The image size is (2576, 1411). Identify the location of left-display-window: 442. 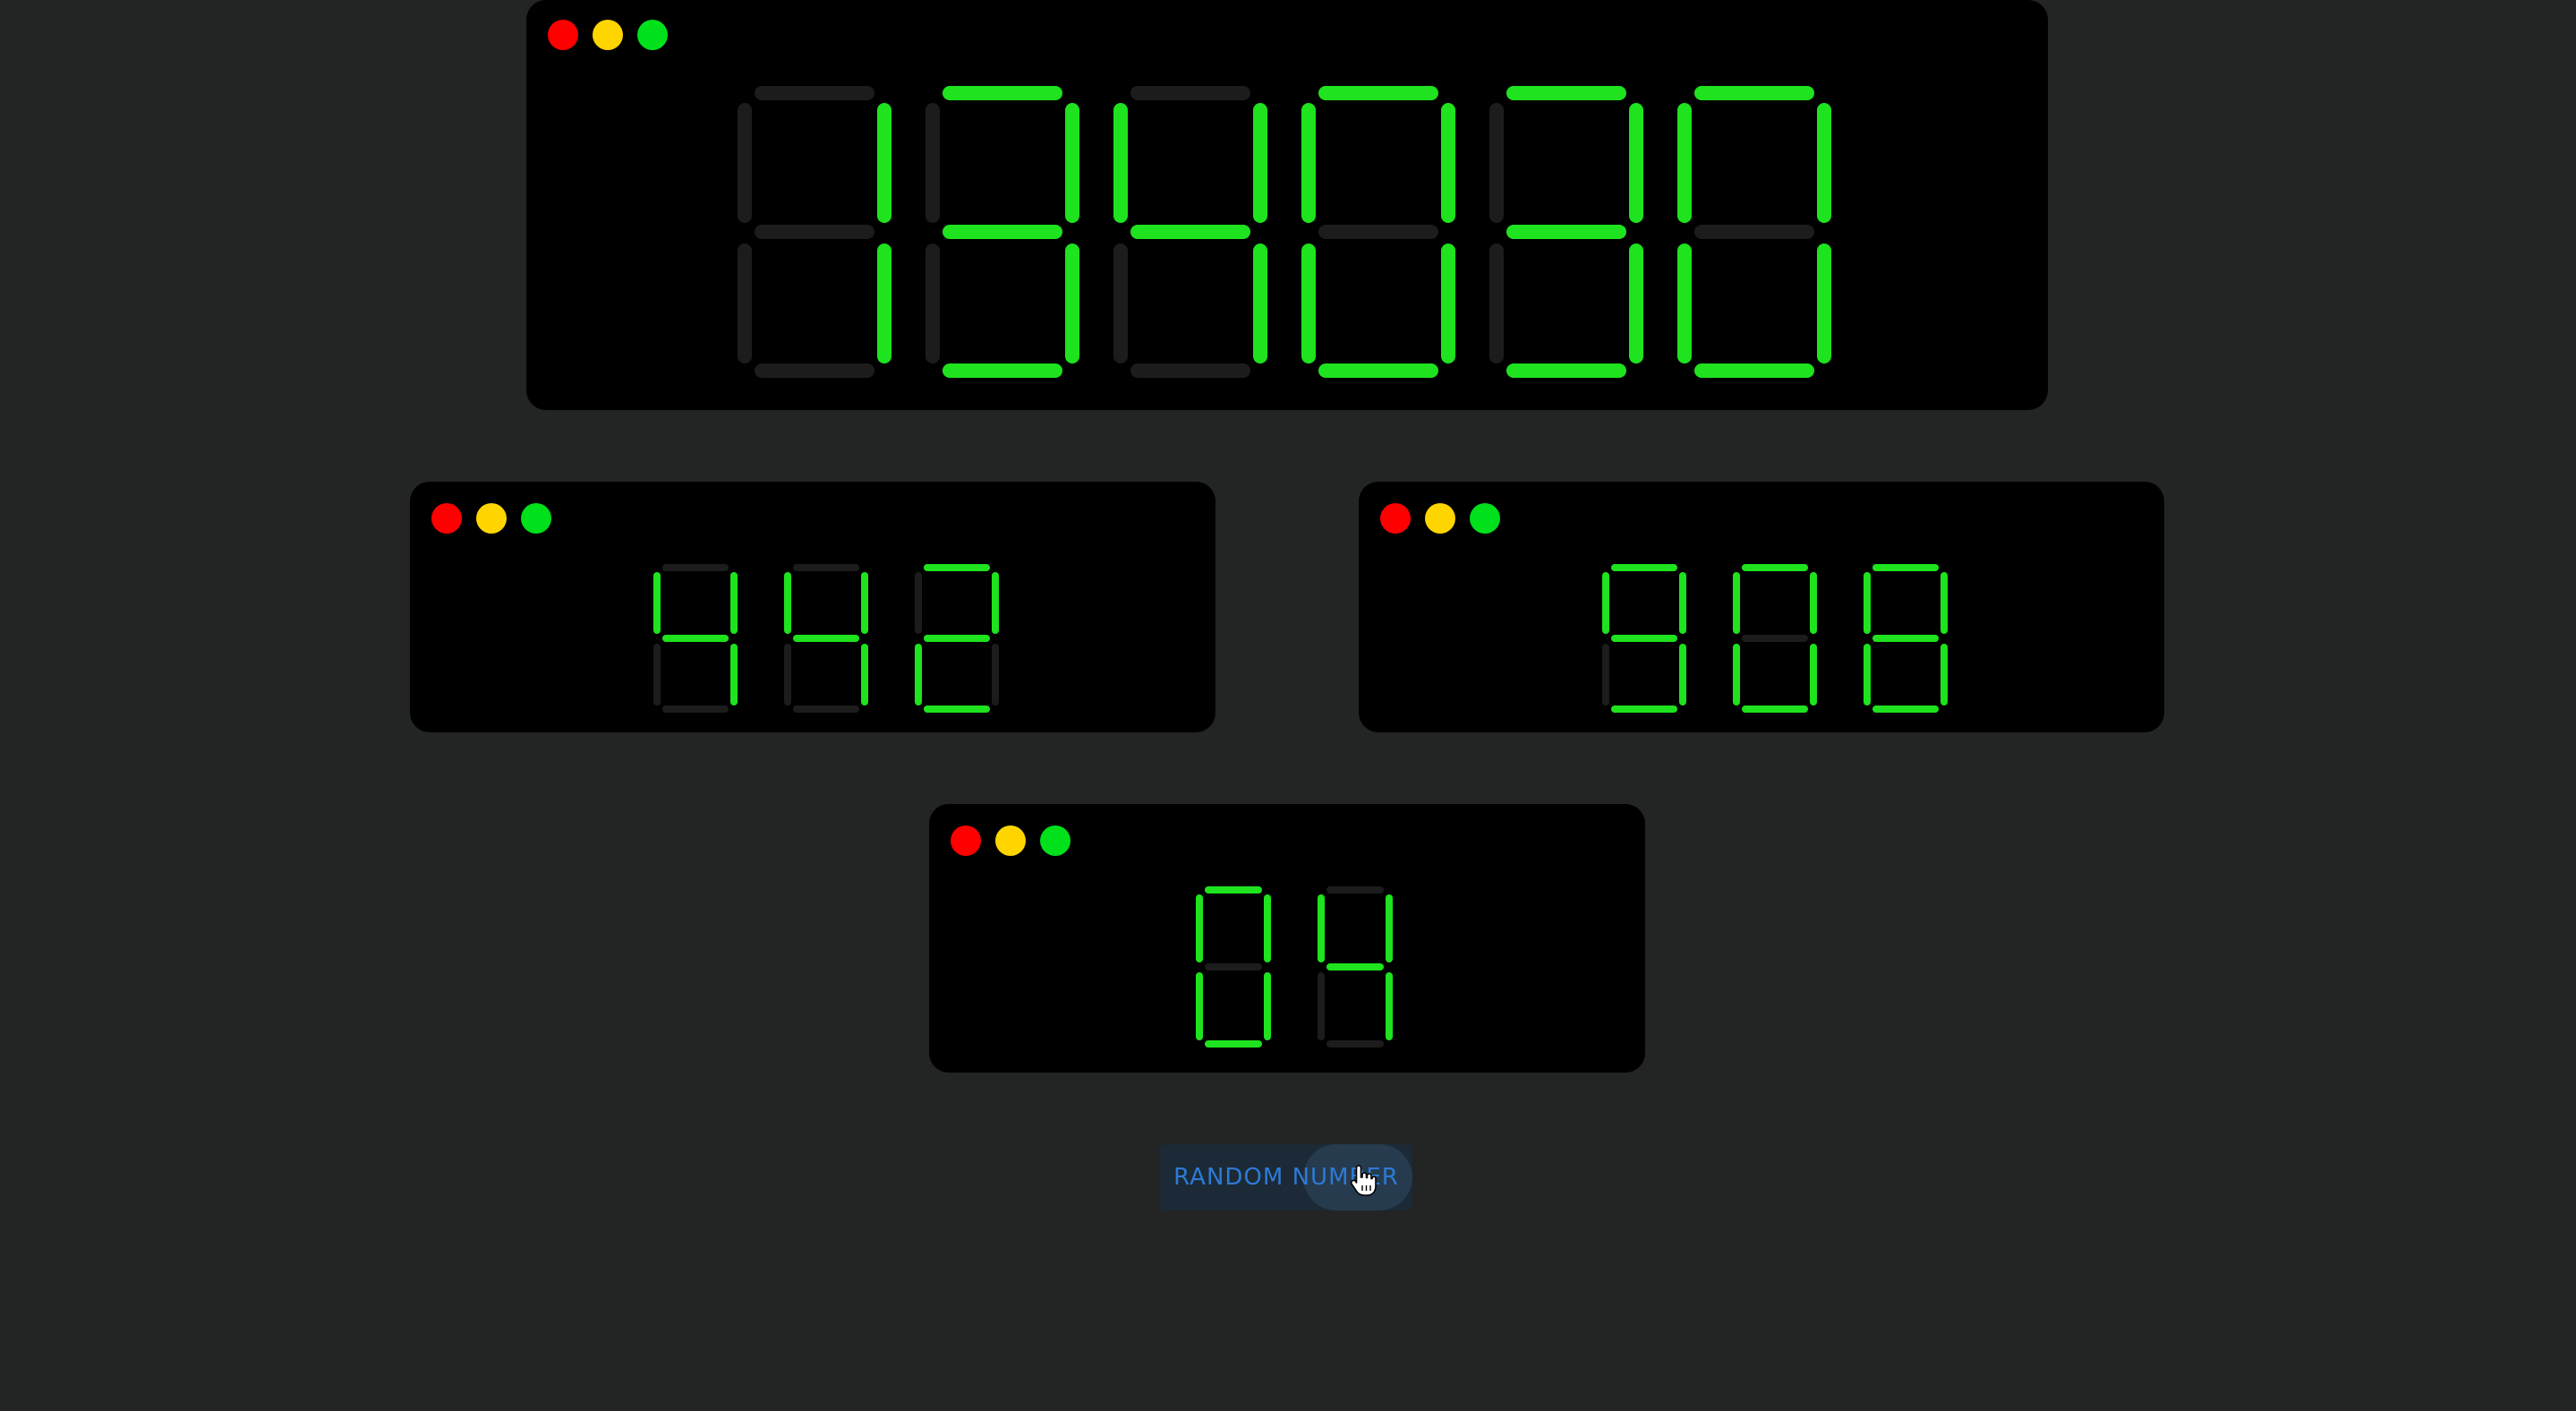
(812, 607).